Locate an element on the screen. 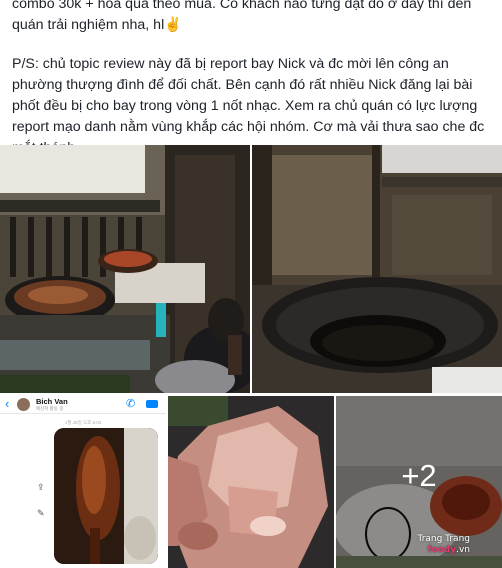 Image resolution: width=502 pixels, height=568 pixels. more-photos-count: +2 is located at coordinates (419, 476).